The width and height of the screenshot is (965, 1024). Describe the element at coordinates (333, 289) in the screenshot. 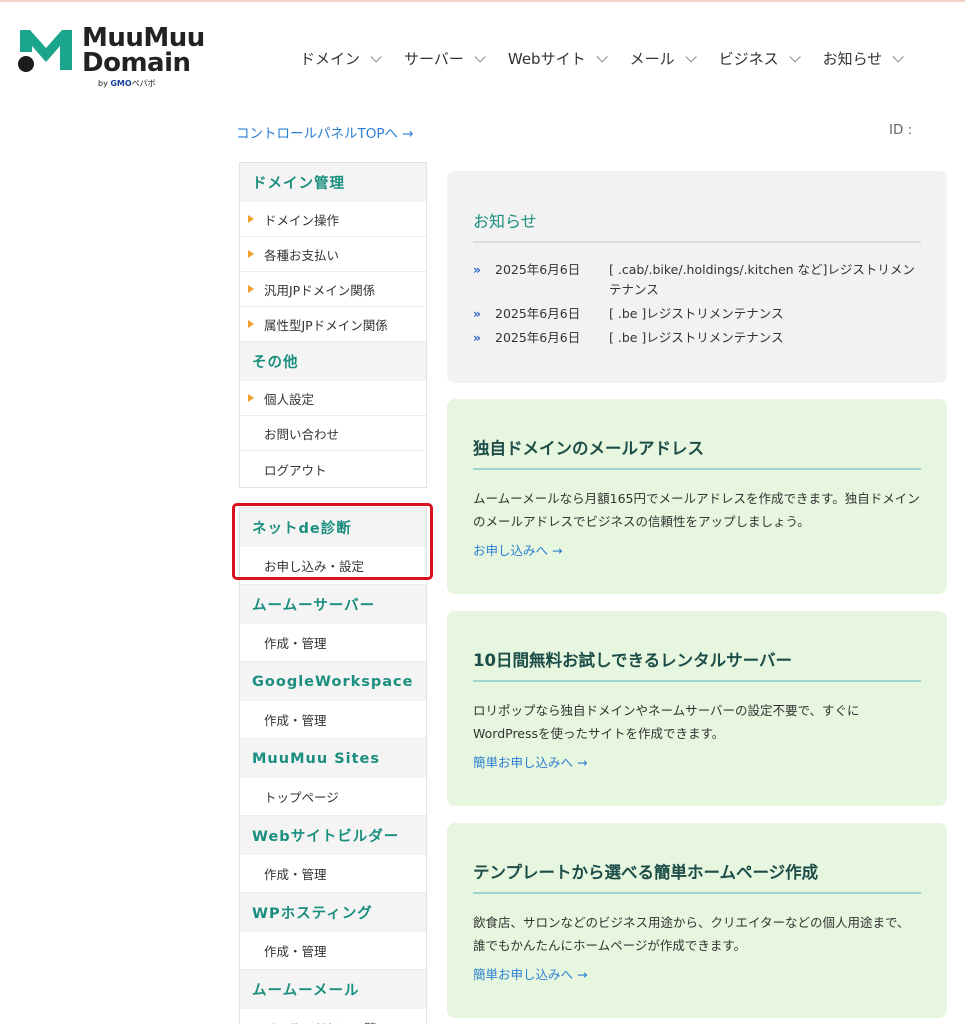

I see `sidebar-item-general-jp: 汎用JPドメイン関係` at that location.